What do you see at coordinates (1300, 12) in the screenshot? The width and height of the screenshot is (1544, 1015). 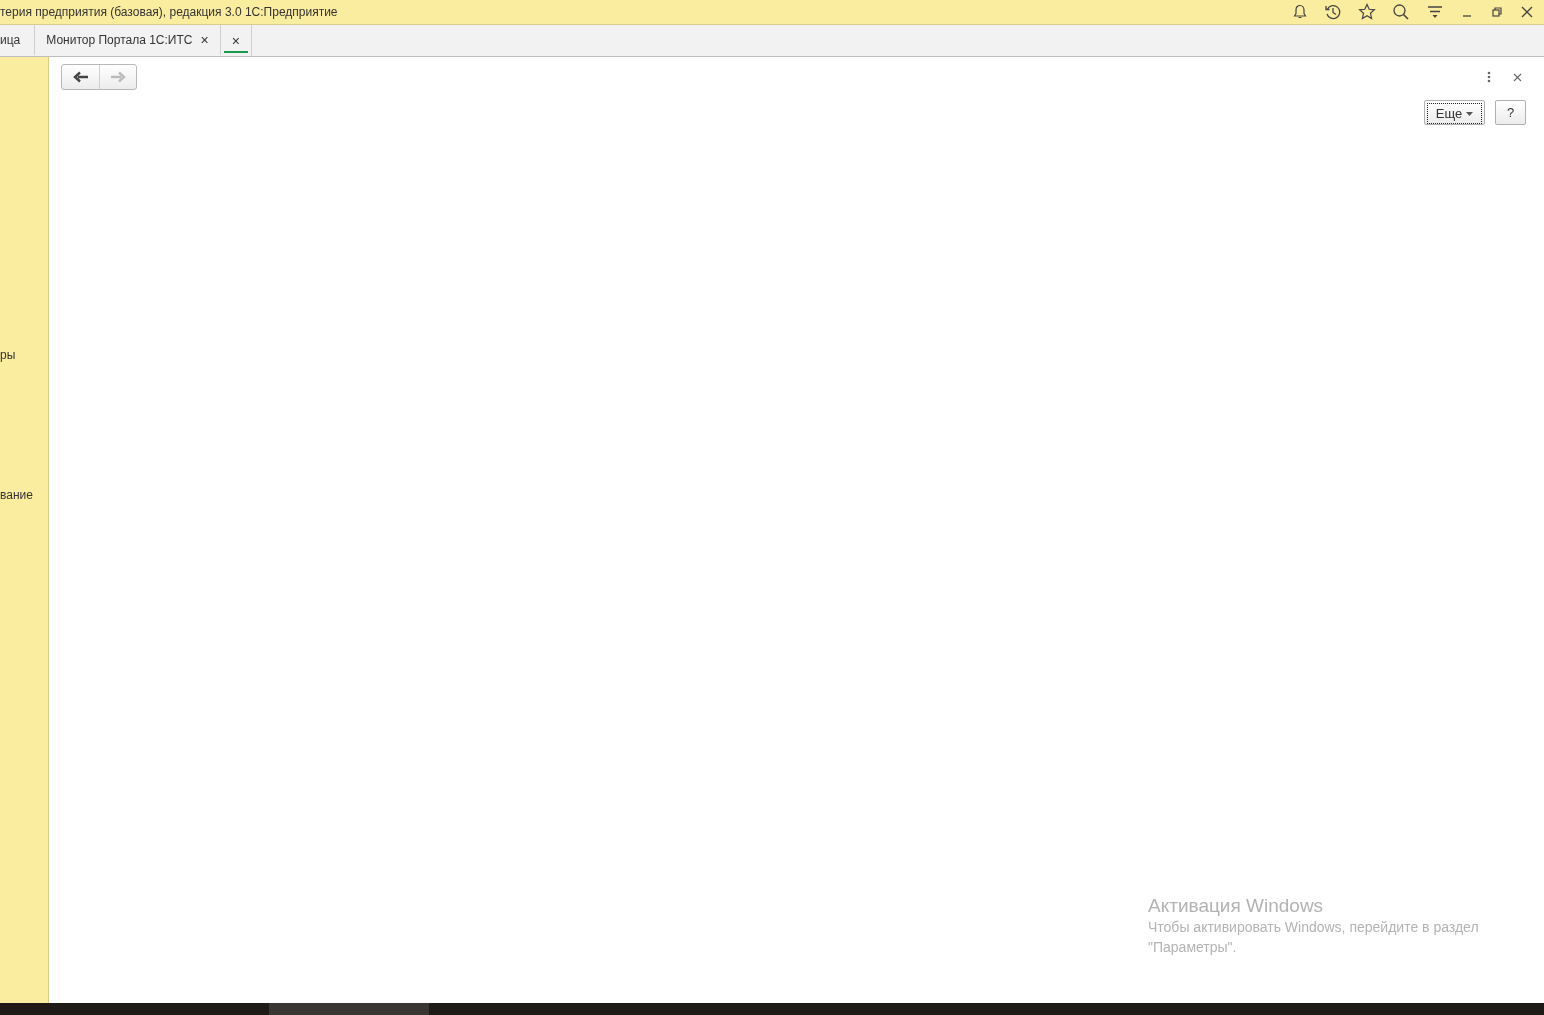 I see `bell-icon` at bounding box center [1300, 12].